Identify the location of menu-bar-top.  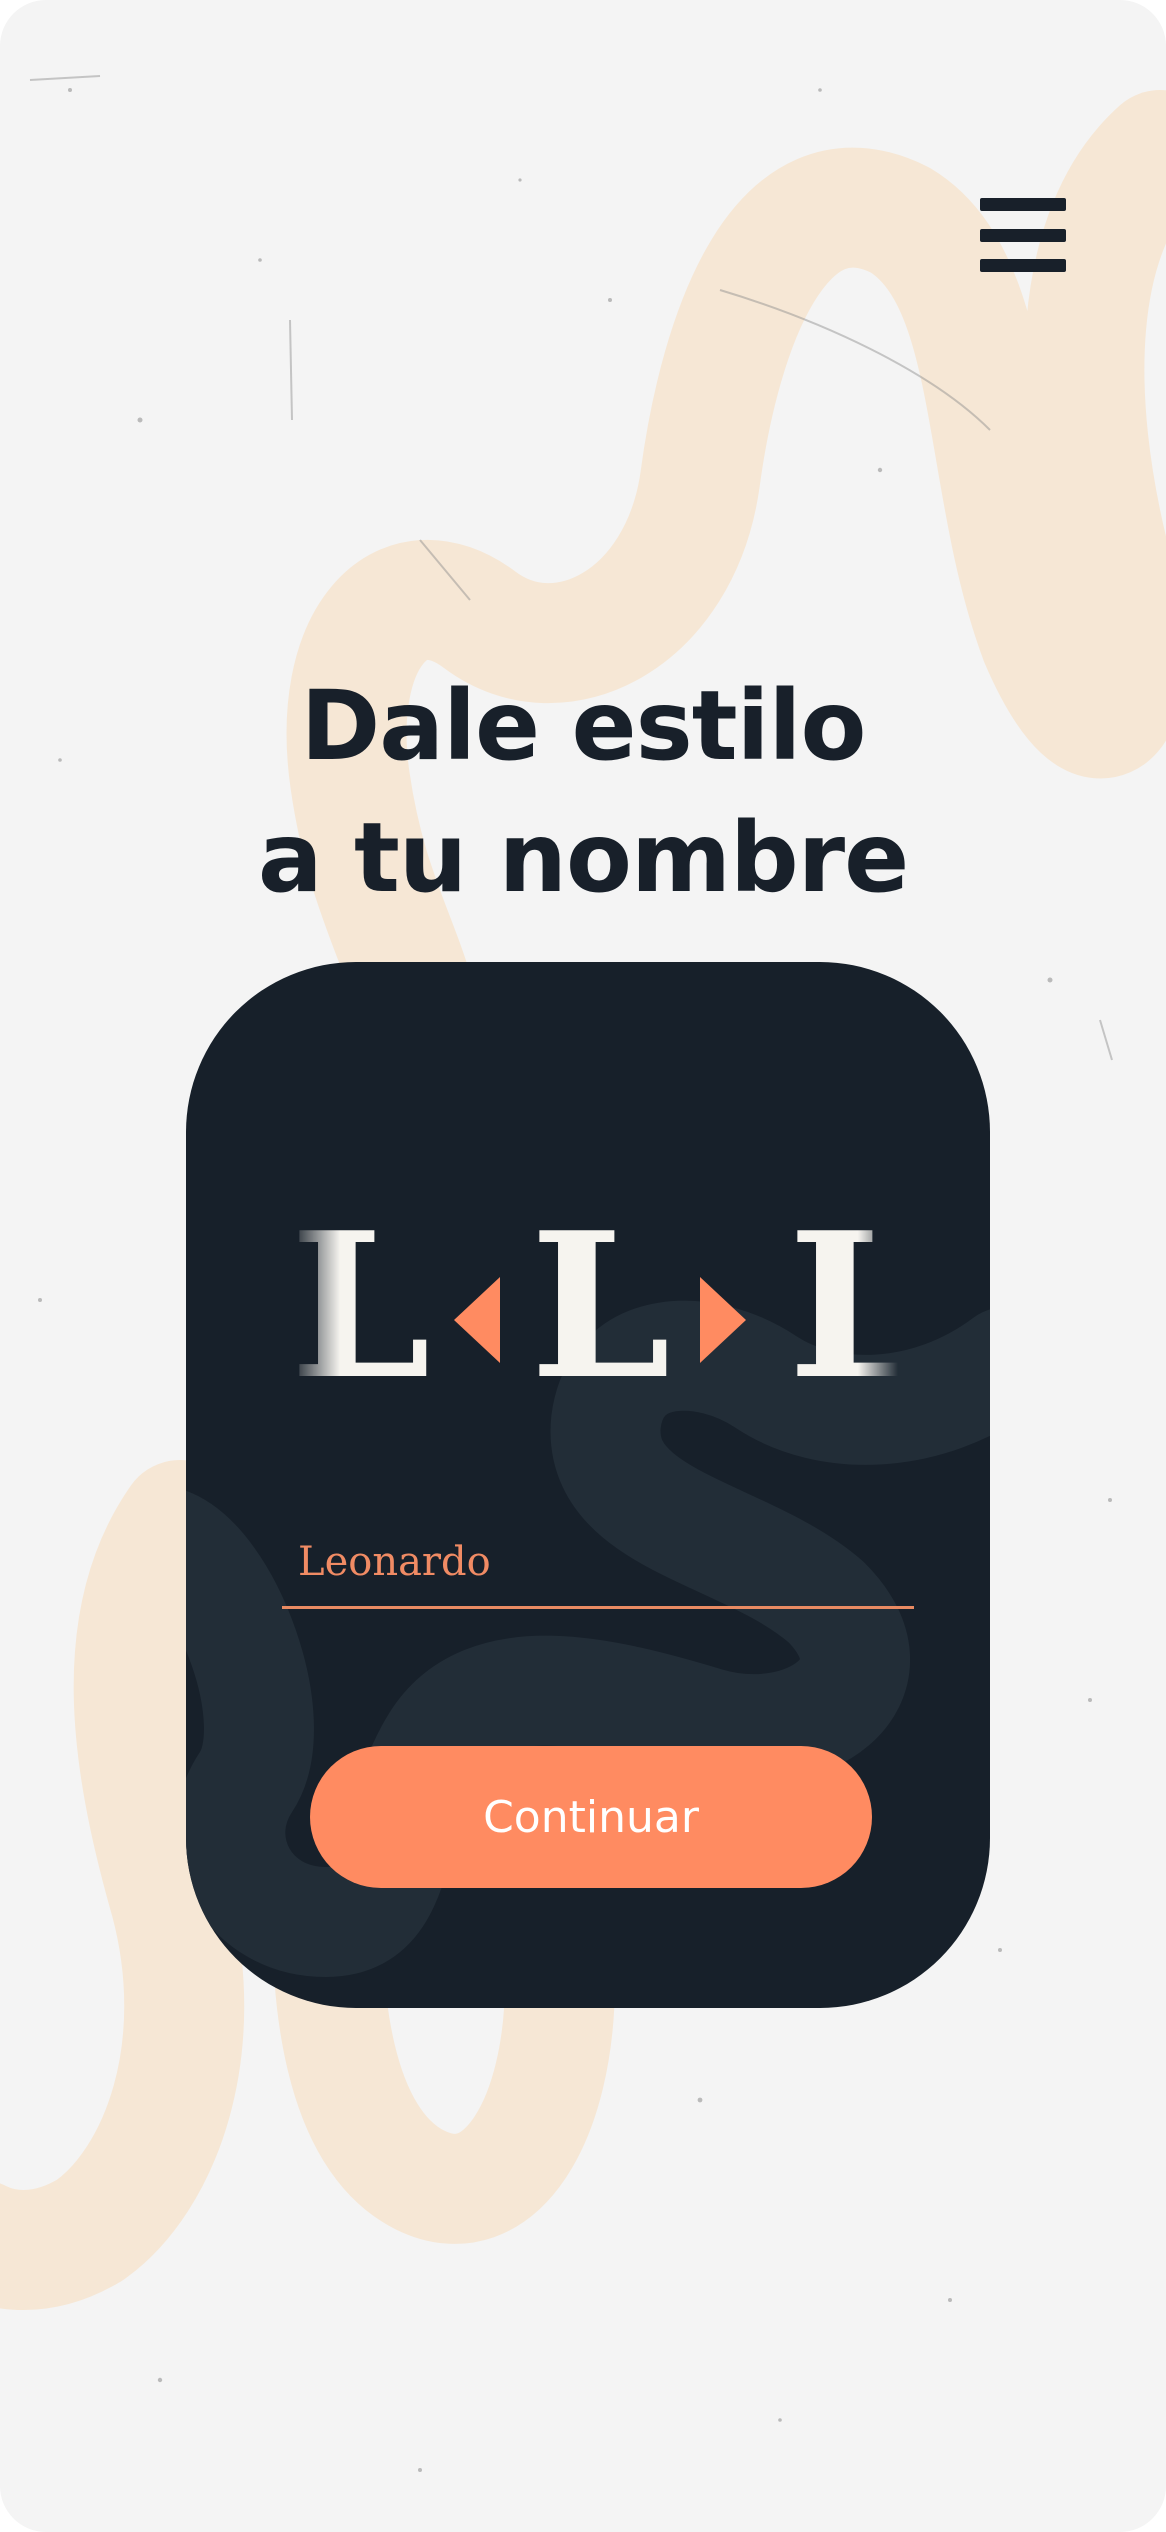
(1023, 204).